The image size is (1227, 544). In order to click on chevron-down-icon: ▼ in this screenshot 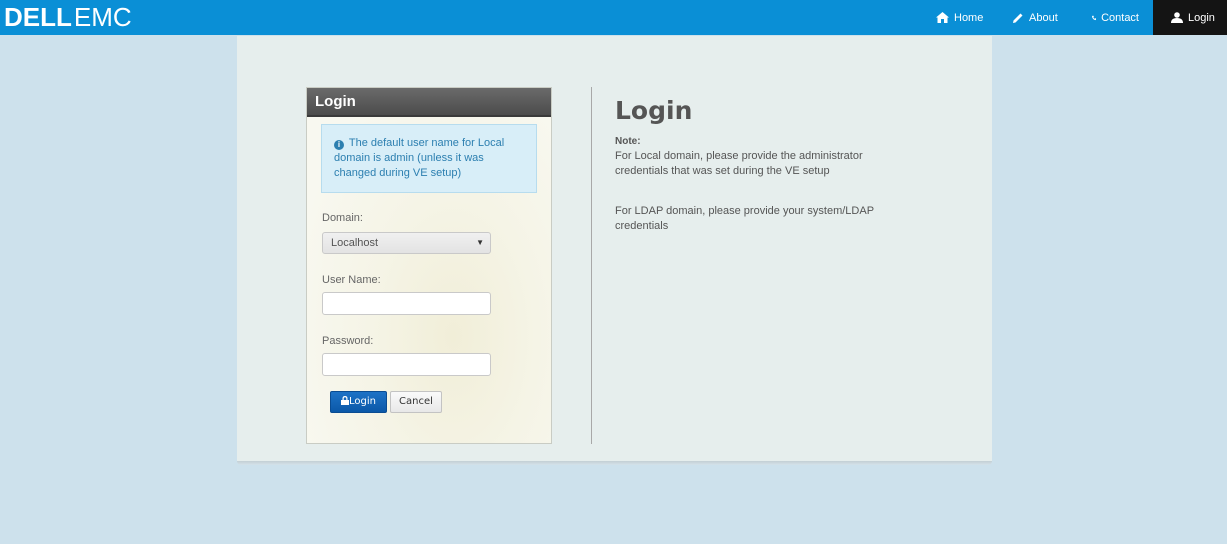, I will do `click(480, 242)`.